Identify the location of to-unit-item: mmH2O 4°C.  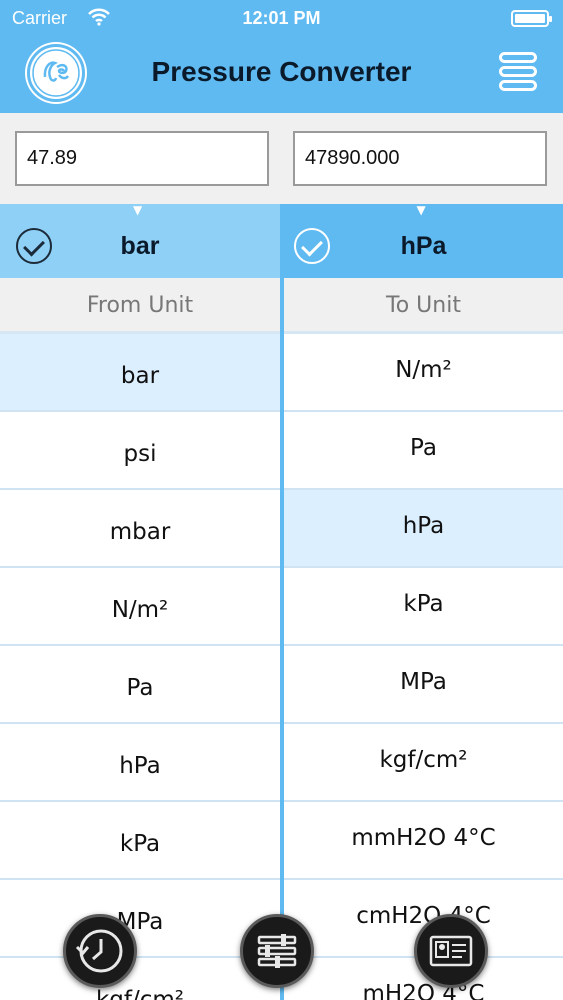
(423, 841).